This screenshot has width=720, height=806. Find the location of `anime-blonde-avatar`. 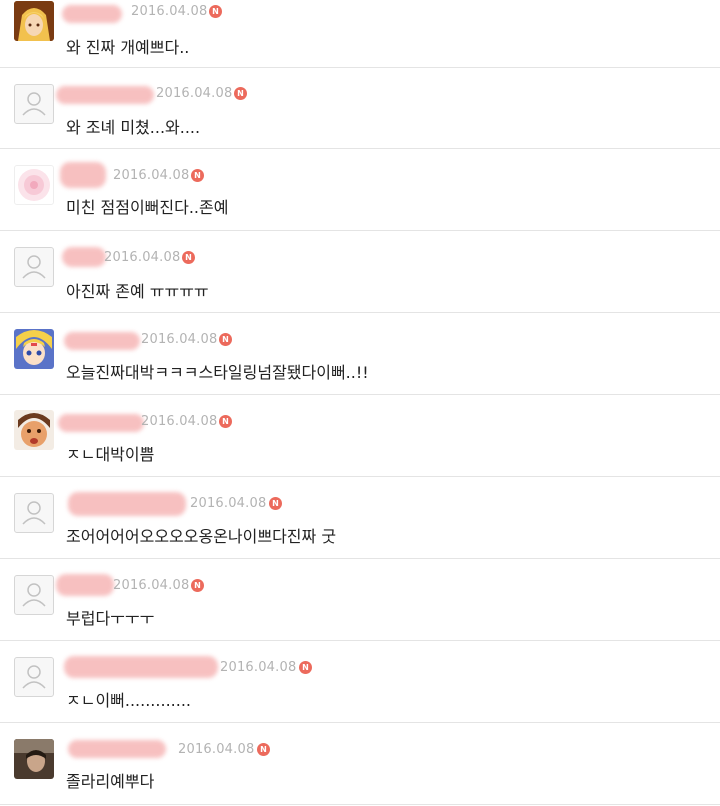

anime-blonde-avatar is located at coordinates (34, 21).